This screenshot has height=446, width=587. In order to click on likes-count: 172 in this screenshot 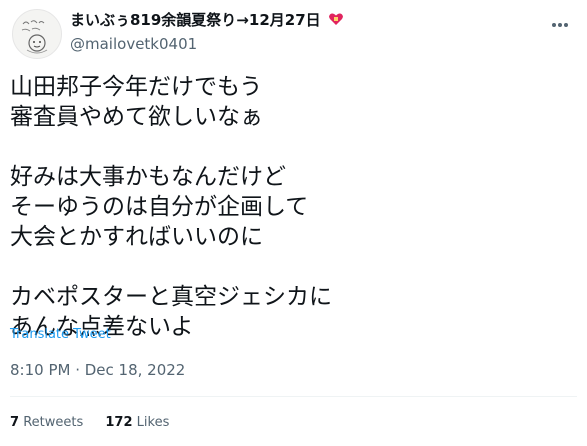, I will do `click(119, 422)`.